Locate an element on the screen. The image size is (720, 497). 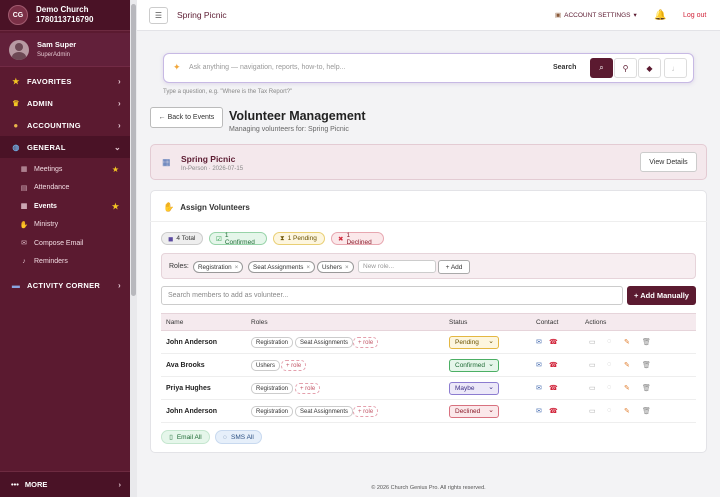
sidebar-section-accounting: ● ACCOUNTING › is located at coordinates (68, 125).